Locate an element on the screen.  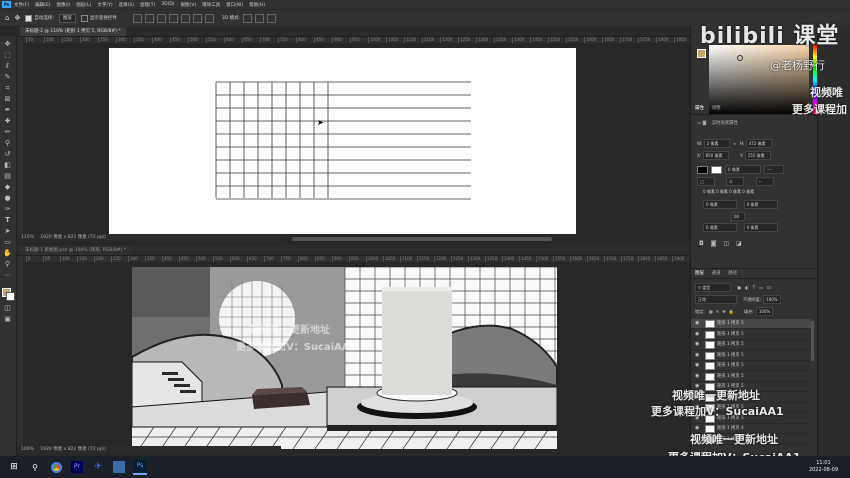
home-icon: ⌂ is located at coordinates (7, 18).